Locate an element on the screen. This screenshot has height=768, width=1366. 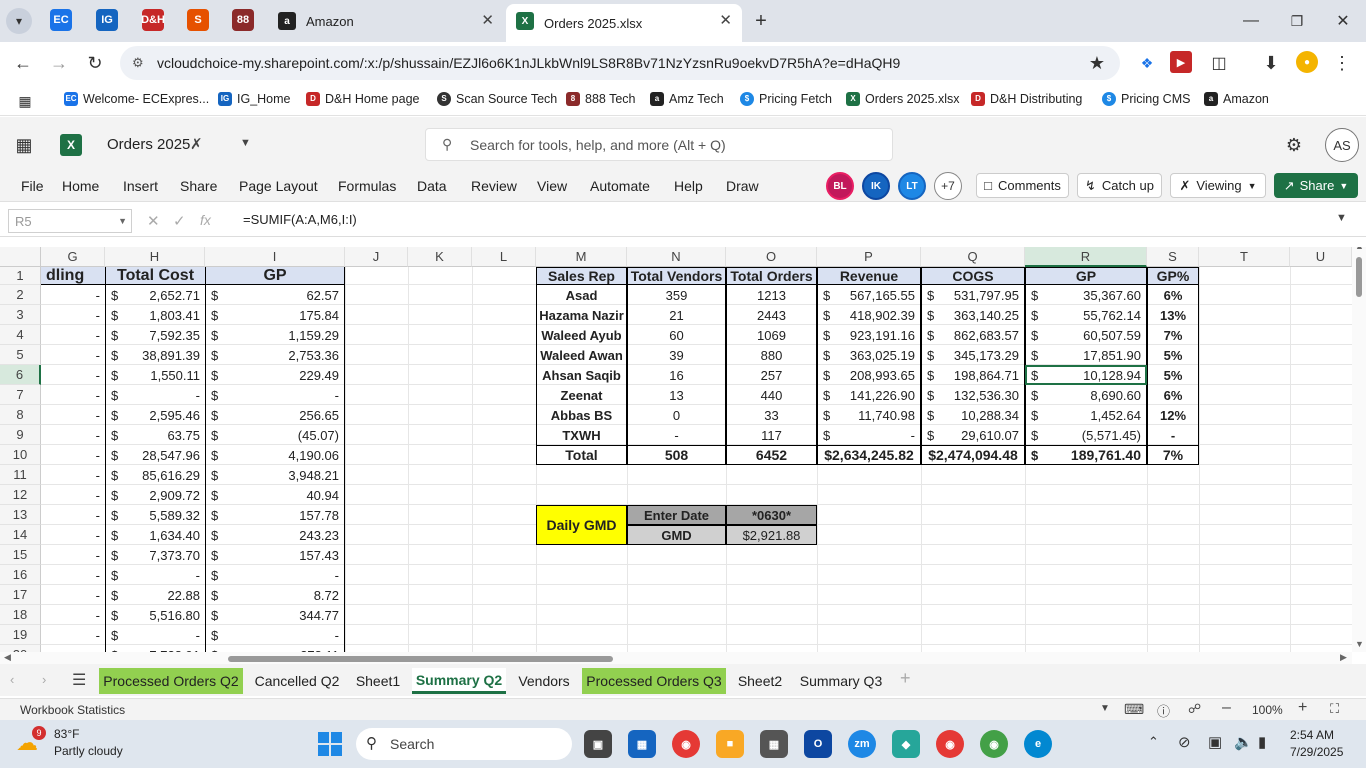
extension-1-icon: ❖ is located at coordinates (1147, 63).